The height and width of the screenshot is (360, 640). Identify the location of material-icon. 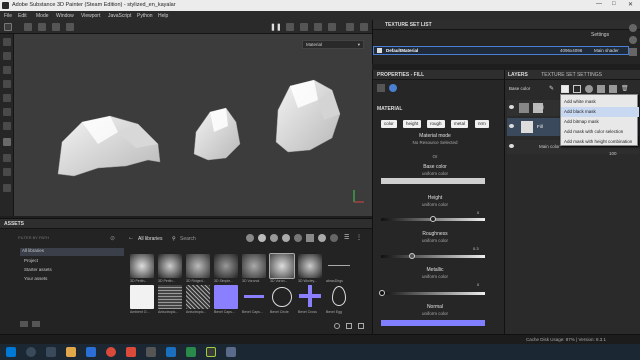
(393, 88).